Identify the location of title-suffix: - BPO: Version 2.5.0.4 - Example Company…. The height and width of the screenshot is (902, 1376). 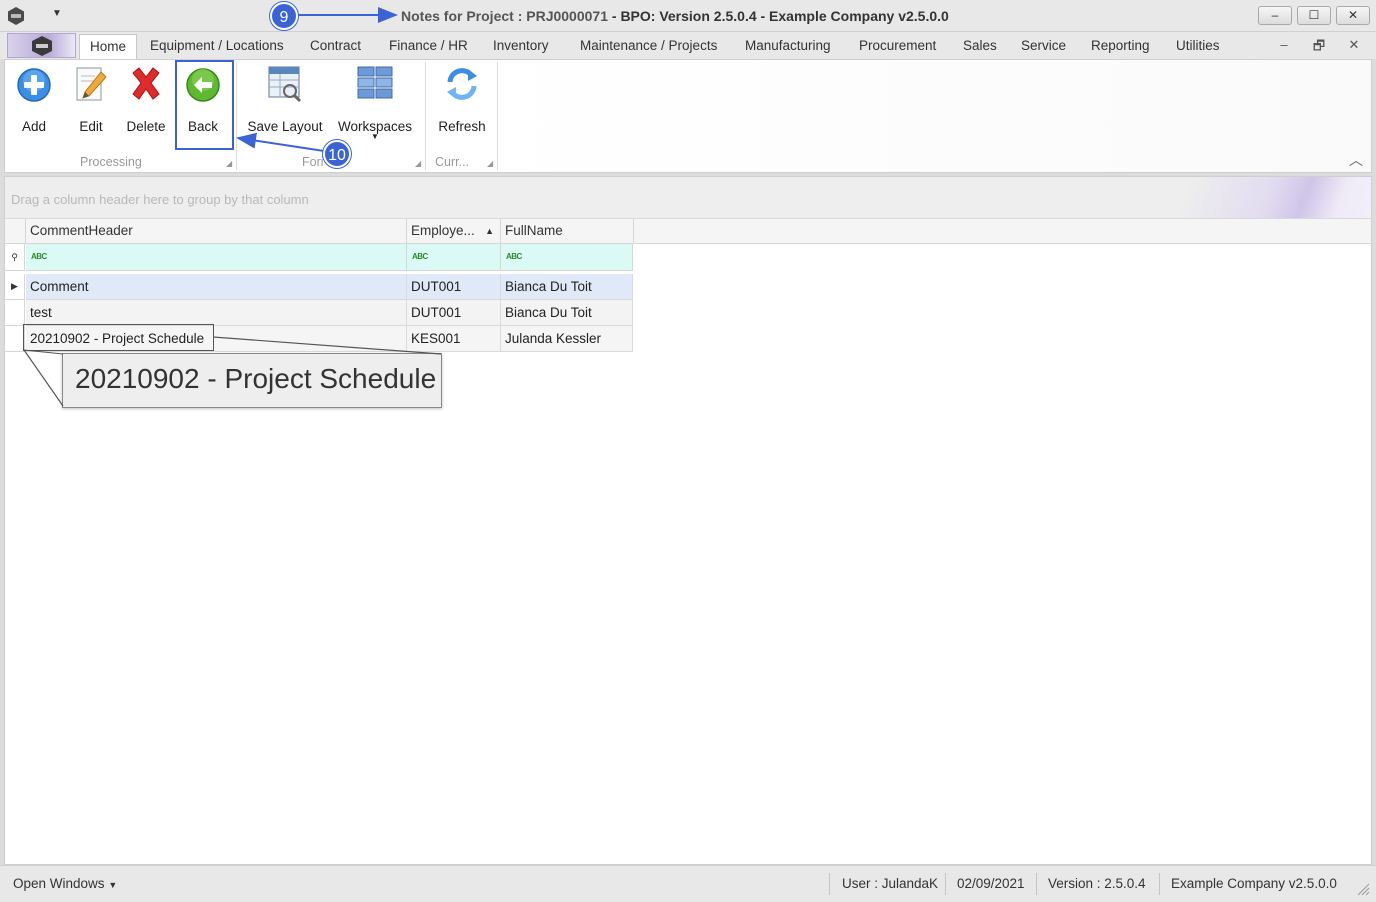
(778, 16).